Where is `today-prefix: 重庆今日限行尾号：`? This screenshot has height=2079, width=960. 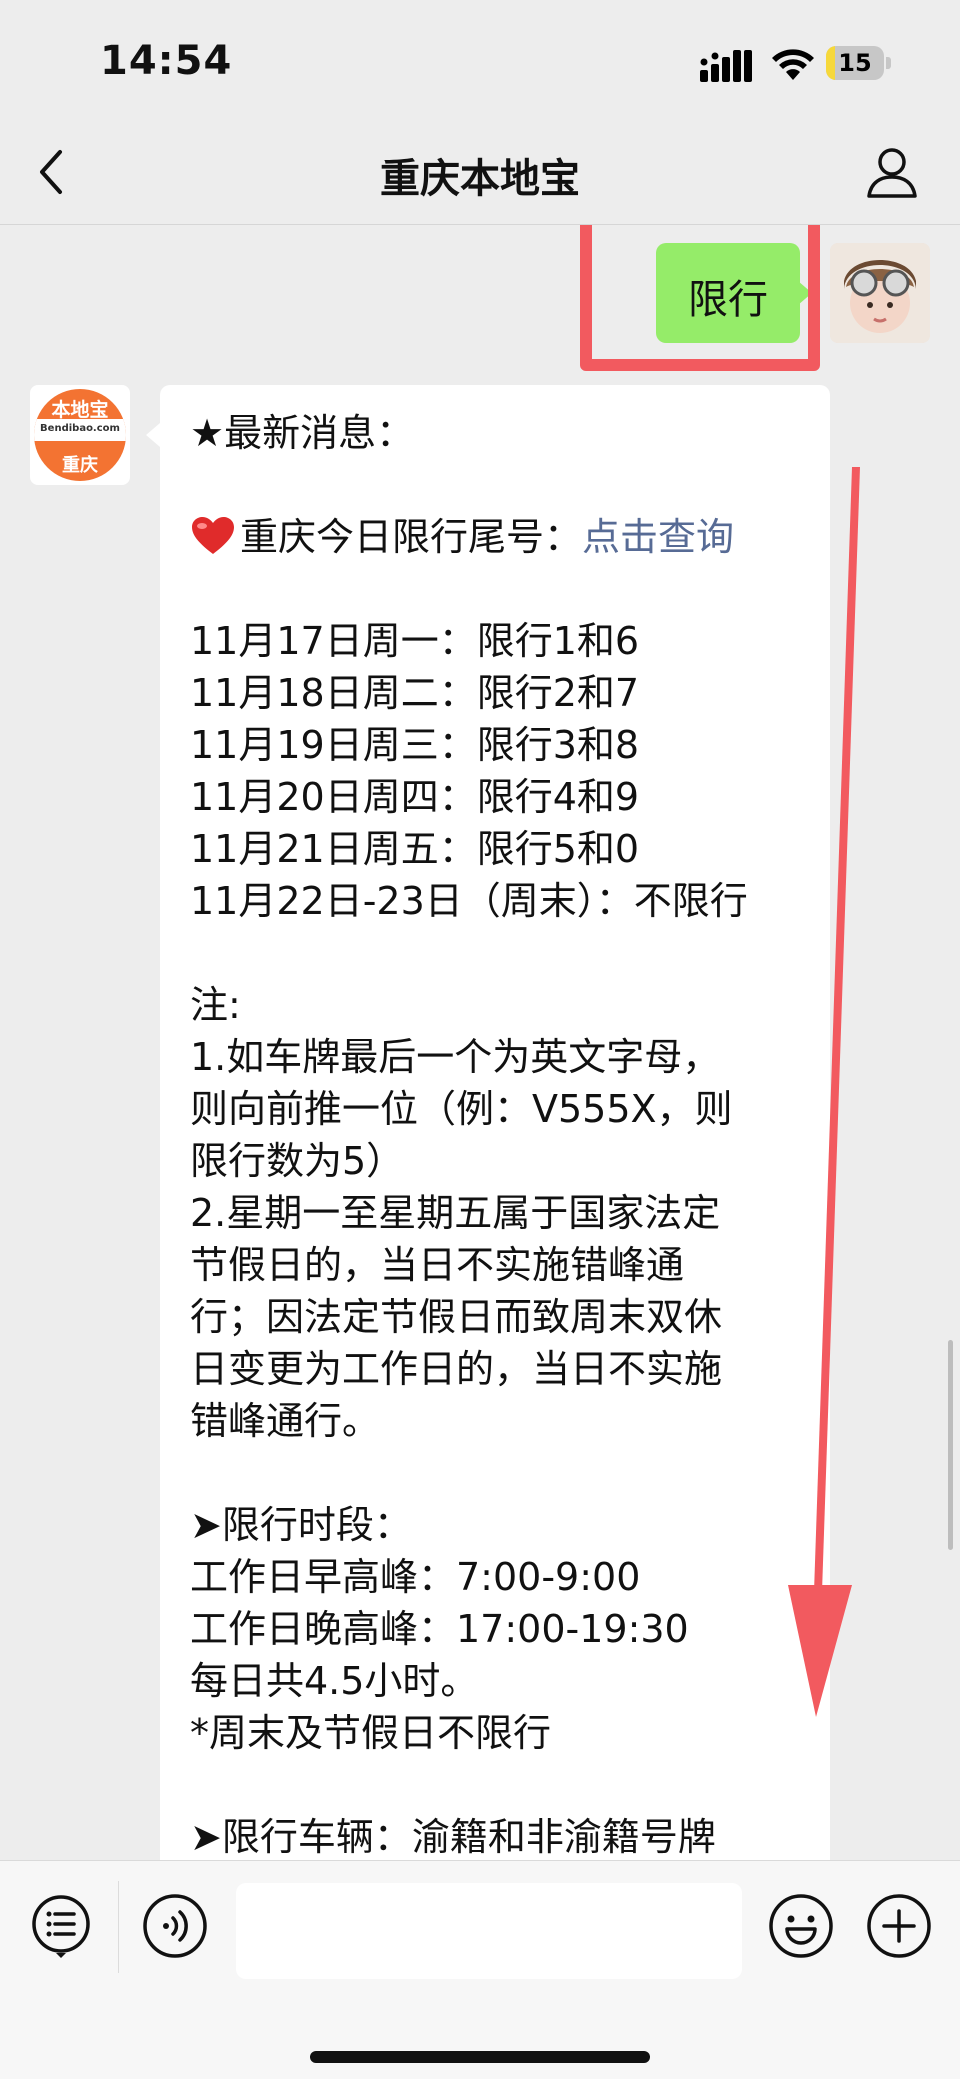
today-prefix: 重庆今日限行尾号： is located at coordinates (411, 537).